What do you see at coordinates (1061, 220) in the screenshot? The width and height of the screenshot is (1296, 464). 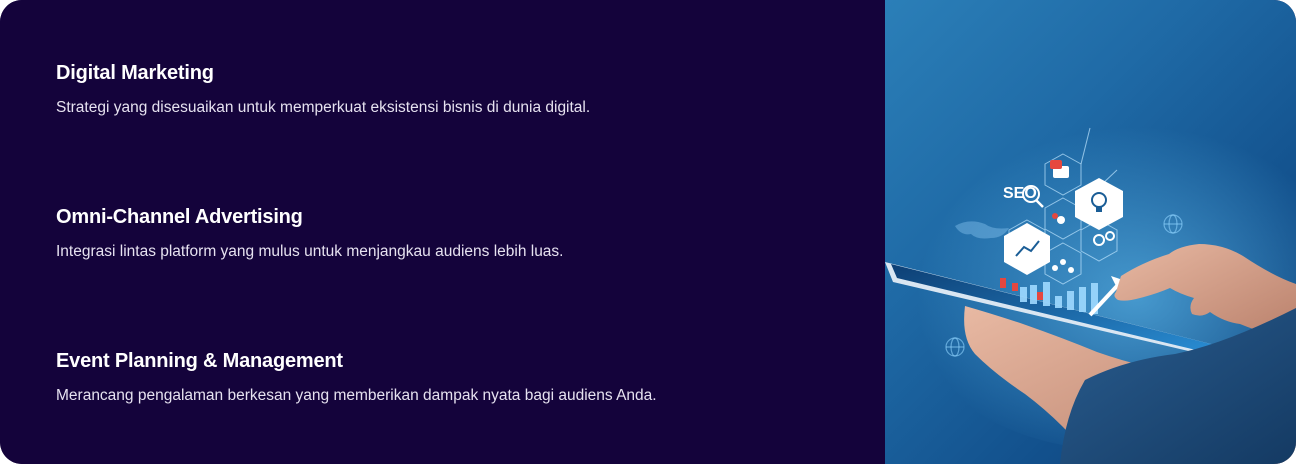 I see `users-icon` at bounding box center [1061, 220].